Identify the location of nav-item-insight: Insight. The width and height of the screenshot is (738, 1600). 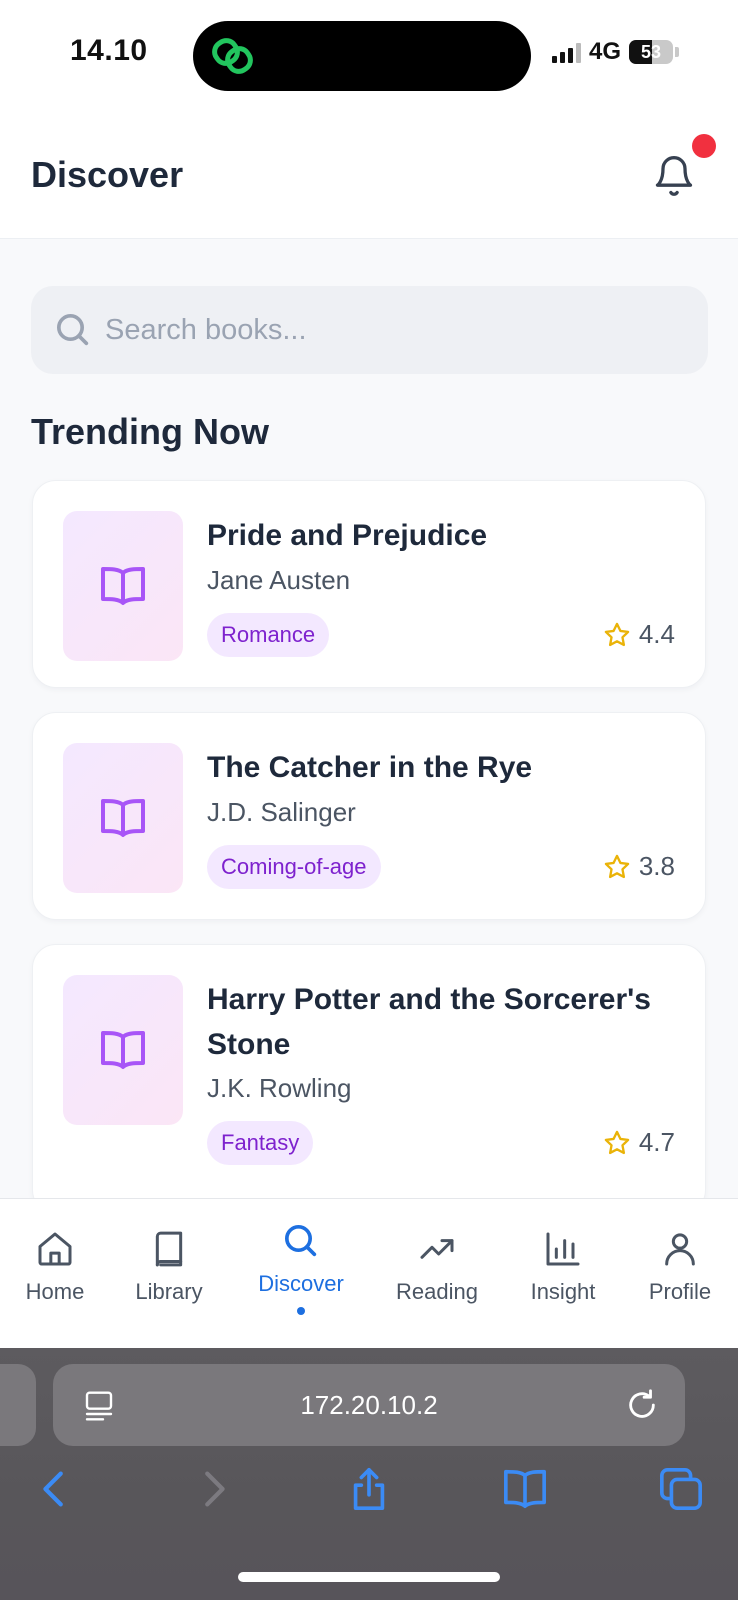
(563, 1267).